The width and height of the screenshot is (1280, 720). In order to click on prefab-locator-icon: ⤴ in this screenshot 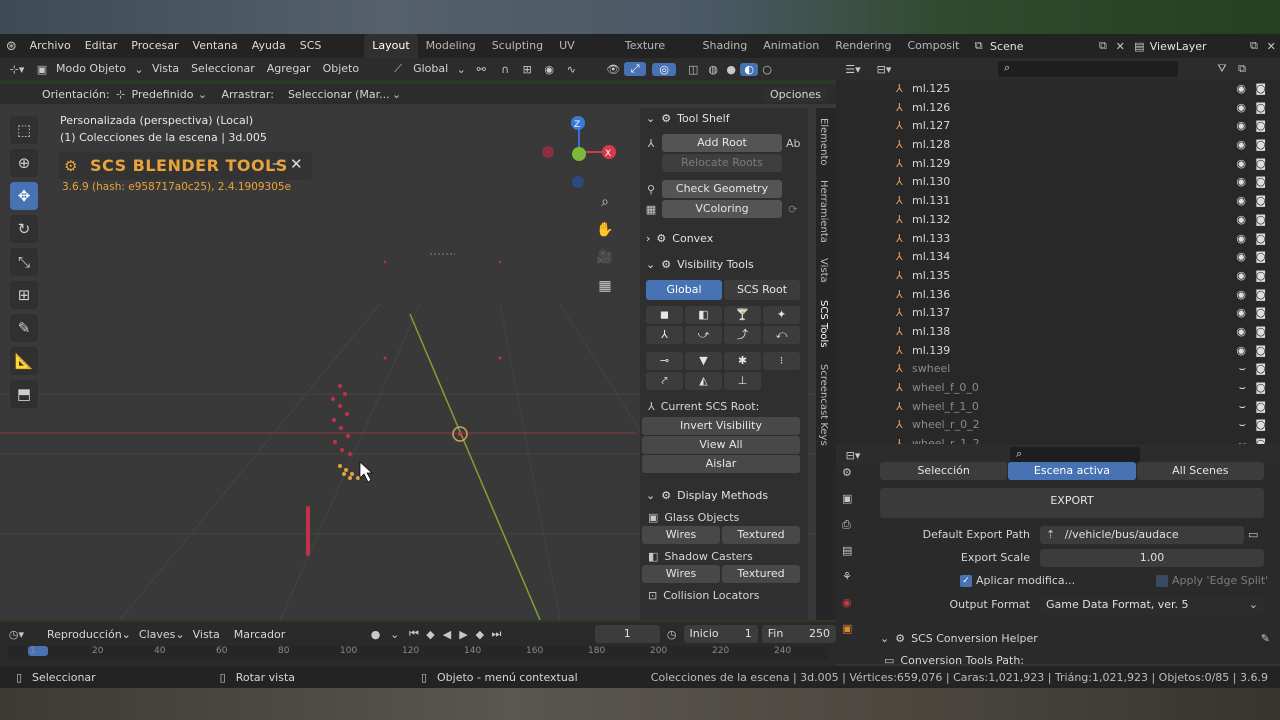, I will do `click(742, 335)`.